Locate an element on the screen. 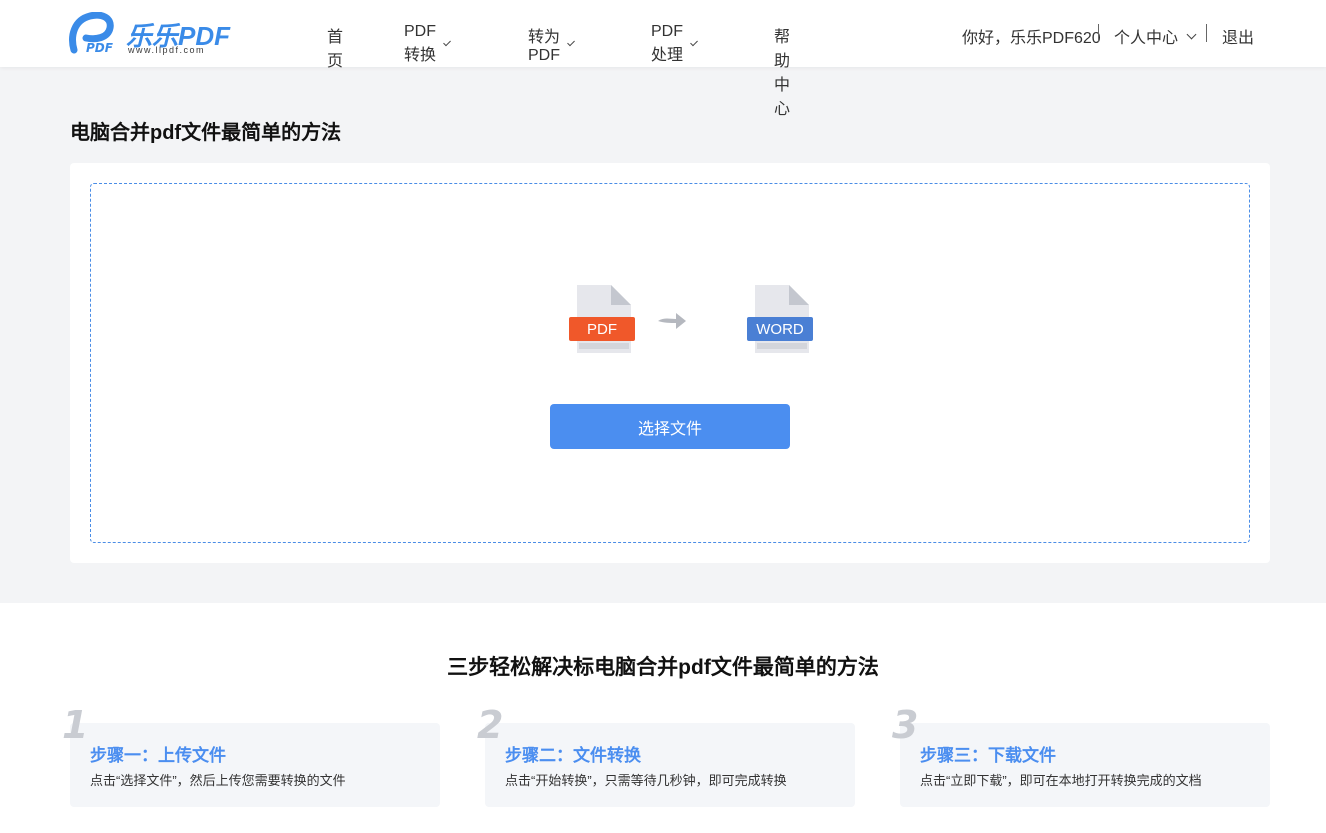 Image resolution: width=1326 pixels, height=833 pixels. step-card: 1 步骤一：上传文件 点击“选择文件”，然后上传您需要转换的文件 is located at coordinates (251, 755).